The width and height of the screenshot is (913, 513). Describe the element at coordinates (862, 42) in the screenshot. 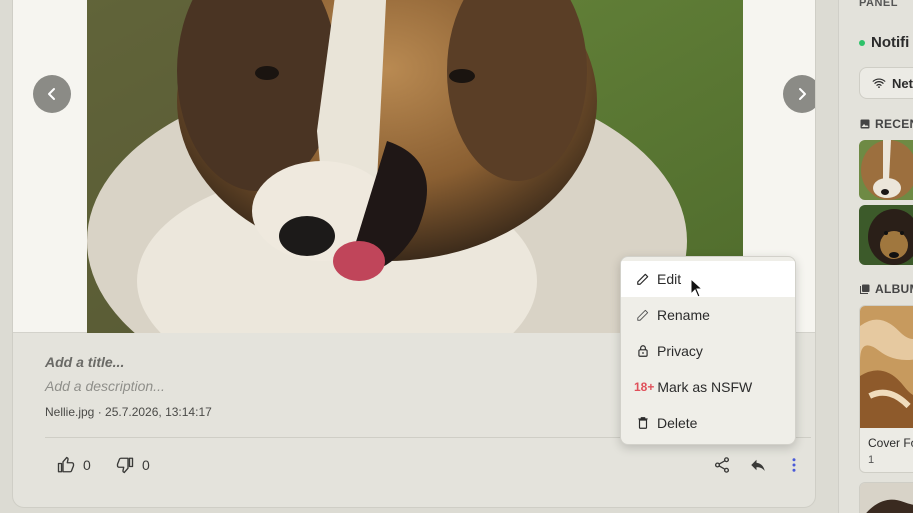

I see `online-status-icon` at that location.